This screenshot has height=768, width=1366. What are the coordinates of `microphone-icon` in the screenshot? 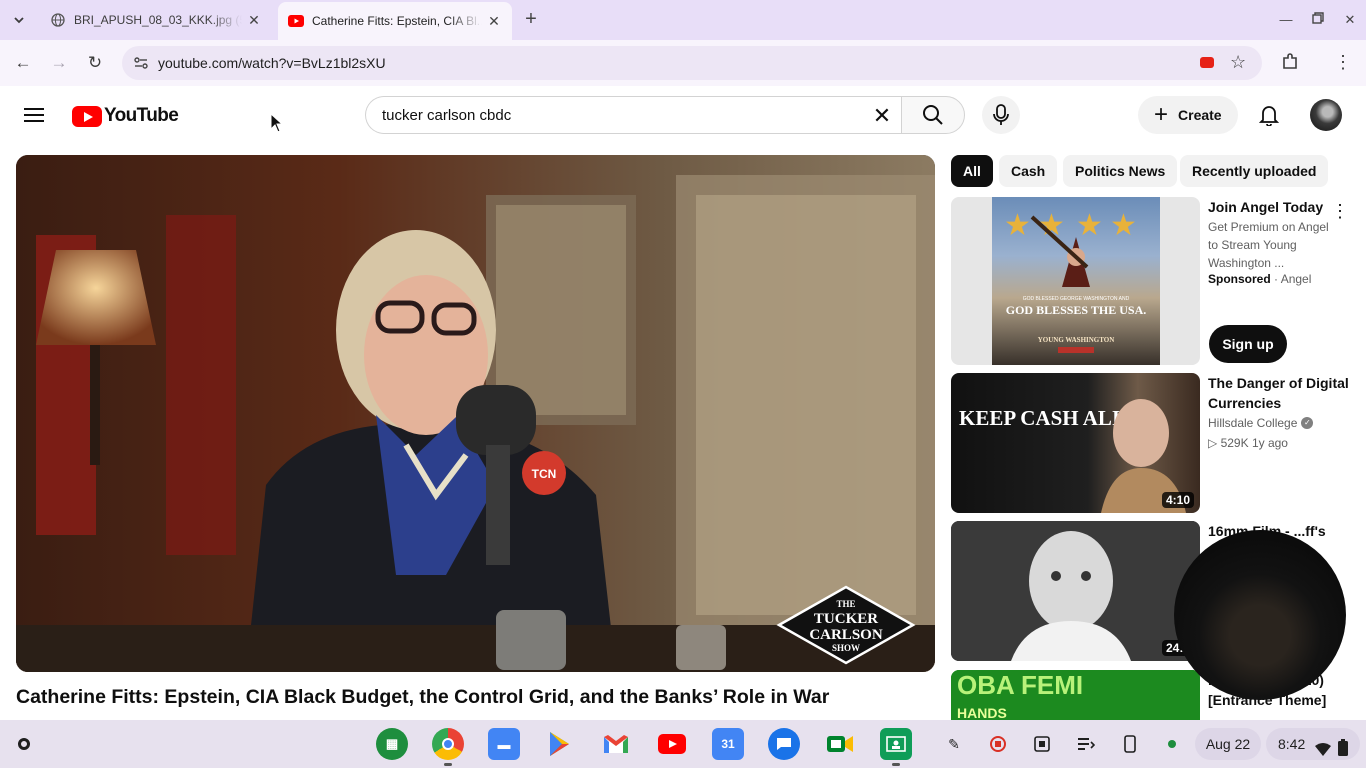 It's located at (1001, 114).